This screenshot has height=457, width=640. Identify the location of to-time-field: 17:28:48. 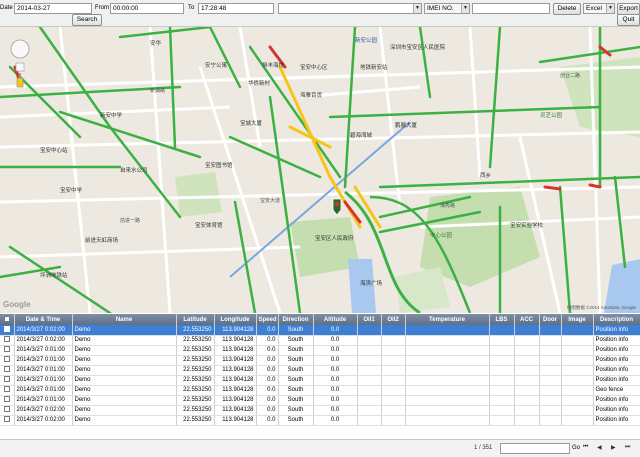
(236, 8).